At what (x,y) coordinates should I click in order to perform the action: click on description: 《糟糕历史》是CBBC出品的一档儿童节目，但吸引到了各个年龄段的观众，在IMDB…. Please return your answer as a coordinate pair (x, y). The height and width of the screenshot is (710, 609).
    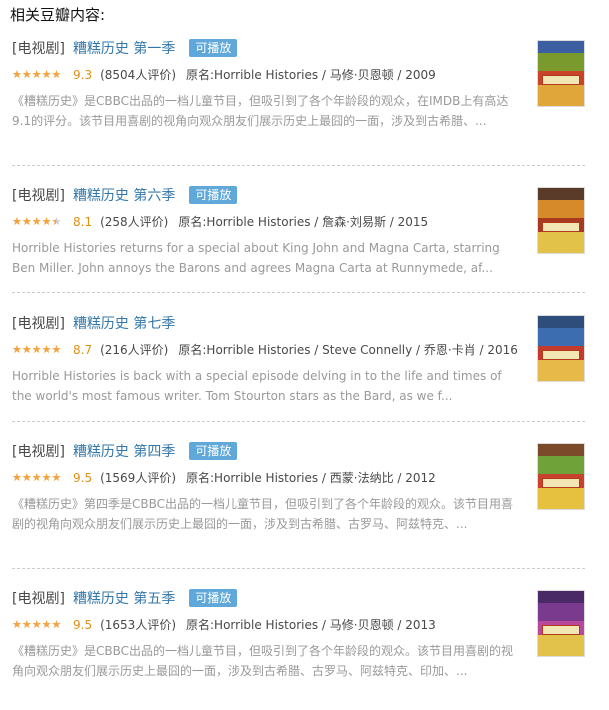
    Looking at the image, I should click on (260, 111).